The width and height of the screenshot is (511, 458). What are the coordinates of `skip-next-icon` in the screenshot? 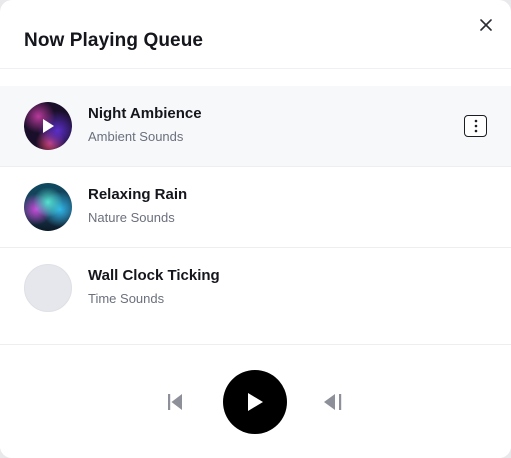 It's located at (333, 402).